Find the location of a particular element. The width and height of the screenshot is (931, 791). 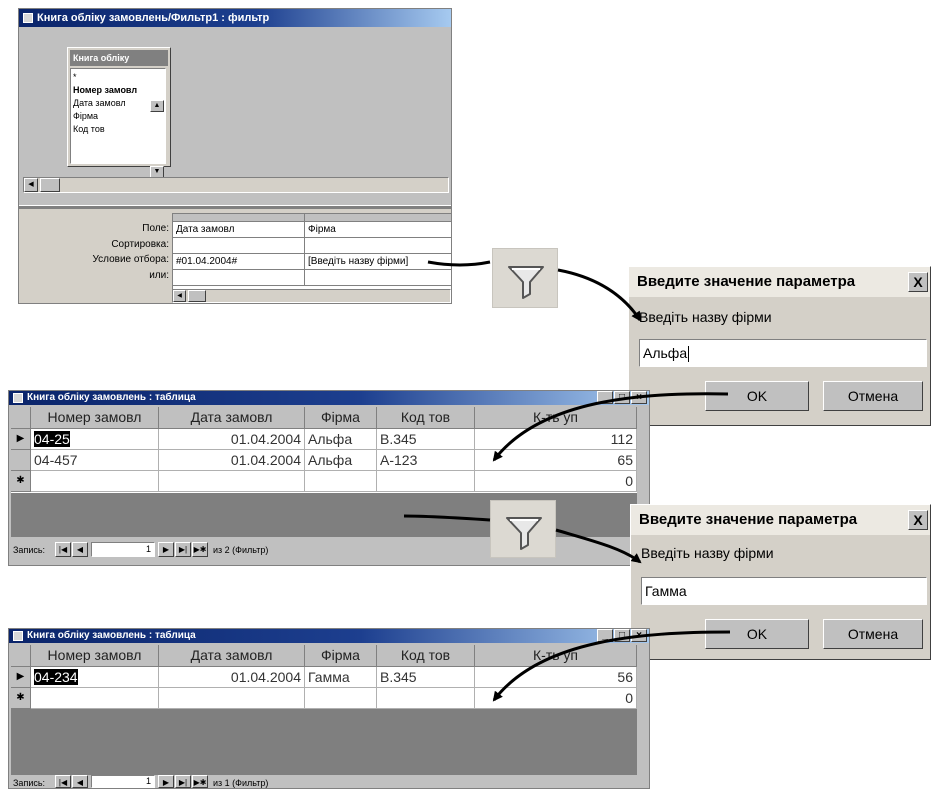

field-list-scroll-up: ▲ is located at coordinates (157, 106).